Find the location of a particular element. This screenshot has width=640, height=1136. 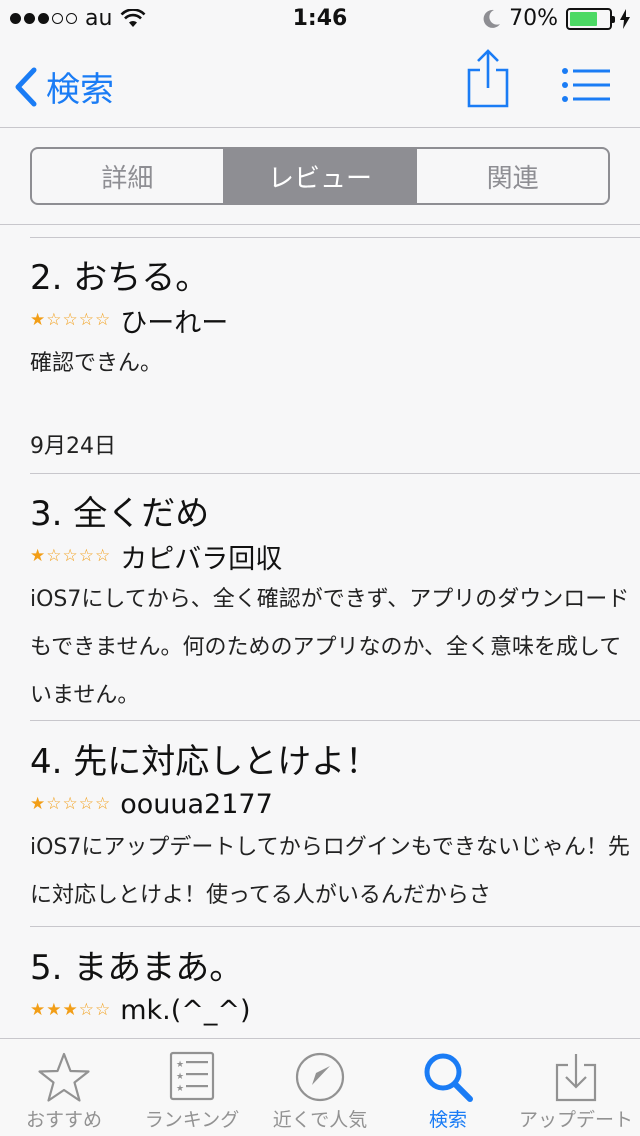

tab-label: アップデート is located at coordinates (575, 1120).